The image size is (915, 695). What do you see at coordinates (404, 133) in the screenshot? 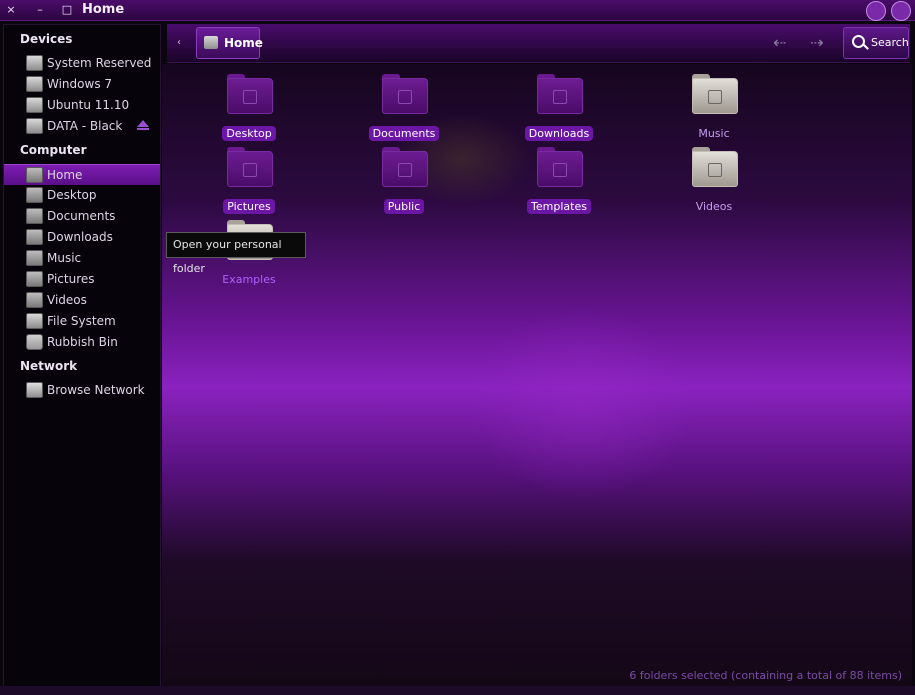
I see `folder-label: Documents` at bounding box center [404, 133].